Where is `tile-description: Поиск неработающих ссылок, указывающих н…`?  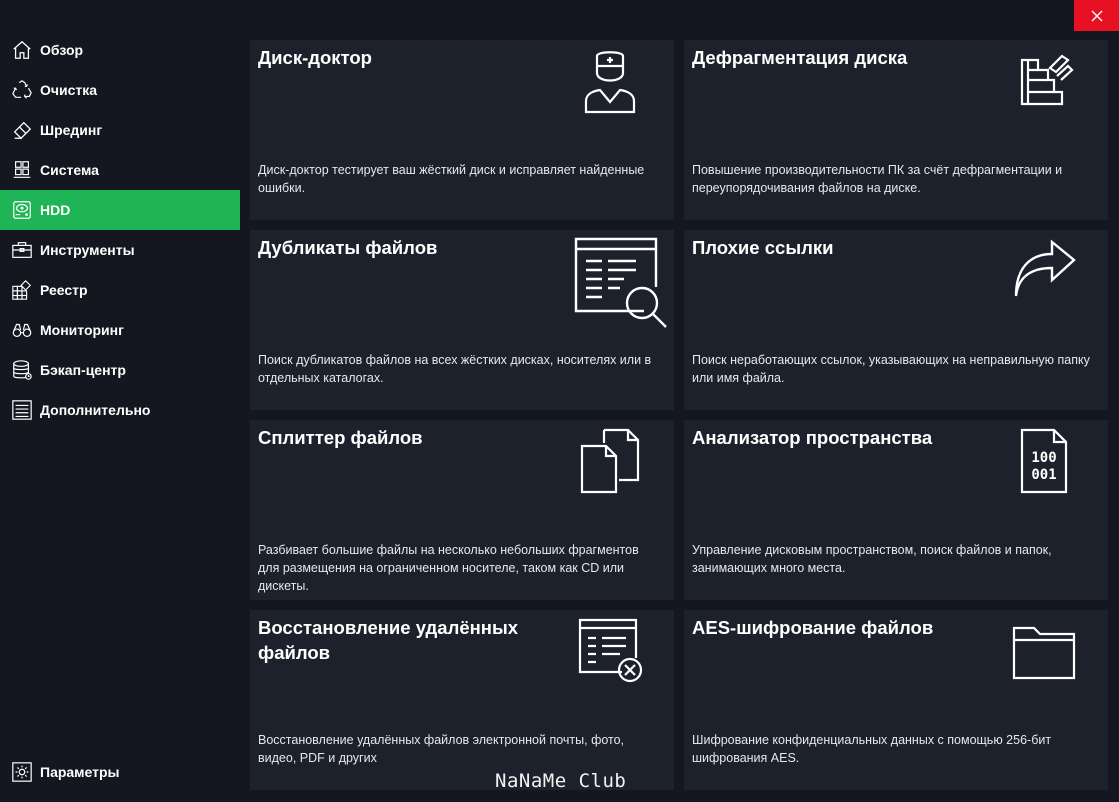 tile-description: Поиск неработающих ссылок, указывающих н… is located at coordinates (891, 369).